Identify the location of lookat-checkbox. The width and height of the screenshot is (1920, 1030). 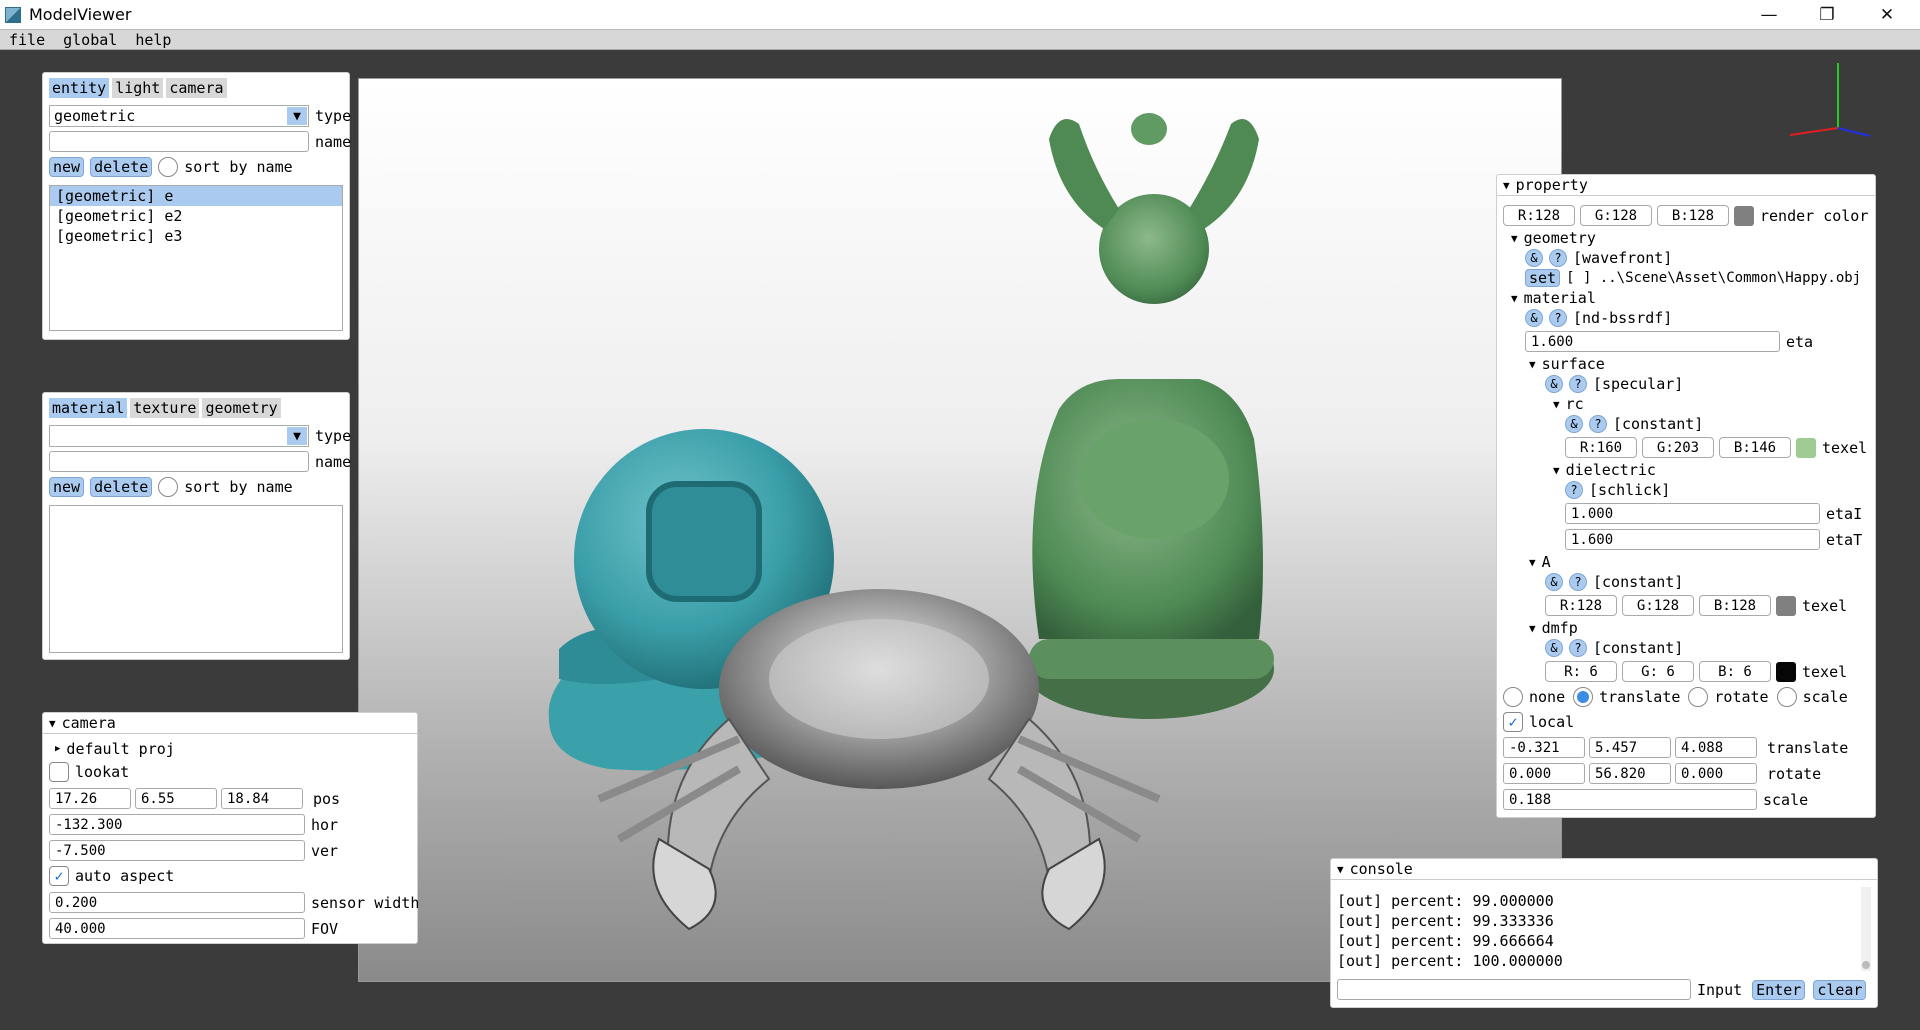
(59, 772).